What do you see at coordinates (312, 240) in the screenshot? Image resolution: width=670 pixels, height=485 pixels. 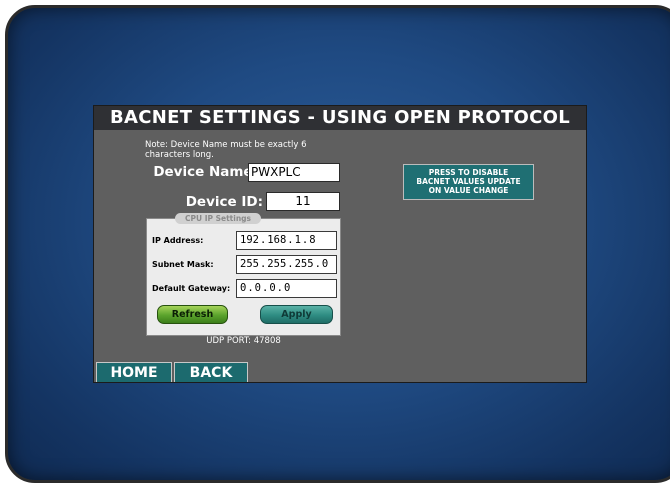 I see `ip-octet-4: 8` at bounding box center [312, 240].